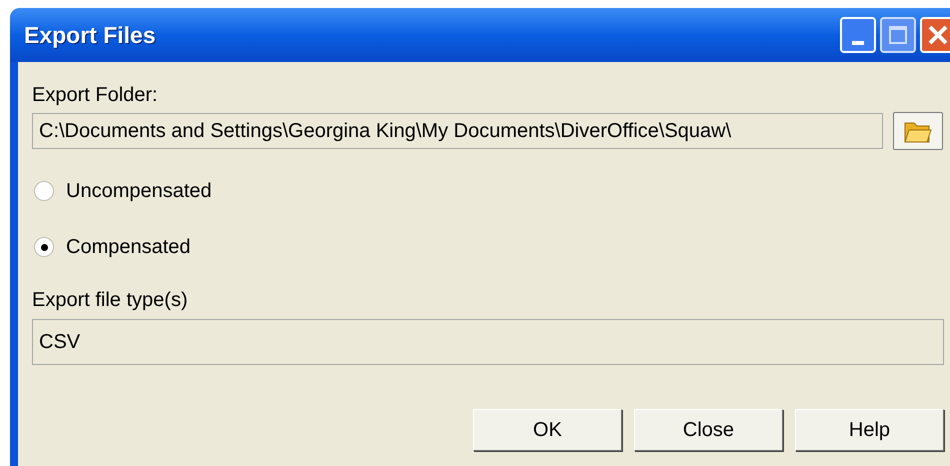 This screenshot has height=466, width=950. Describe the element at coordinates (457, 131) in the screenshot. I see `folder-path-field: C:\Documents and Settings\Georgina King\My Documents\DiverOffice\Squaw\` at that location.